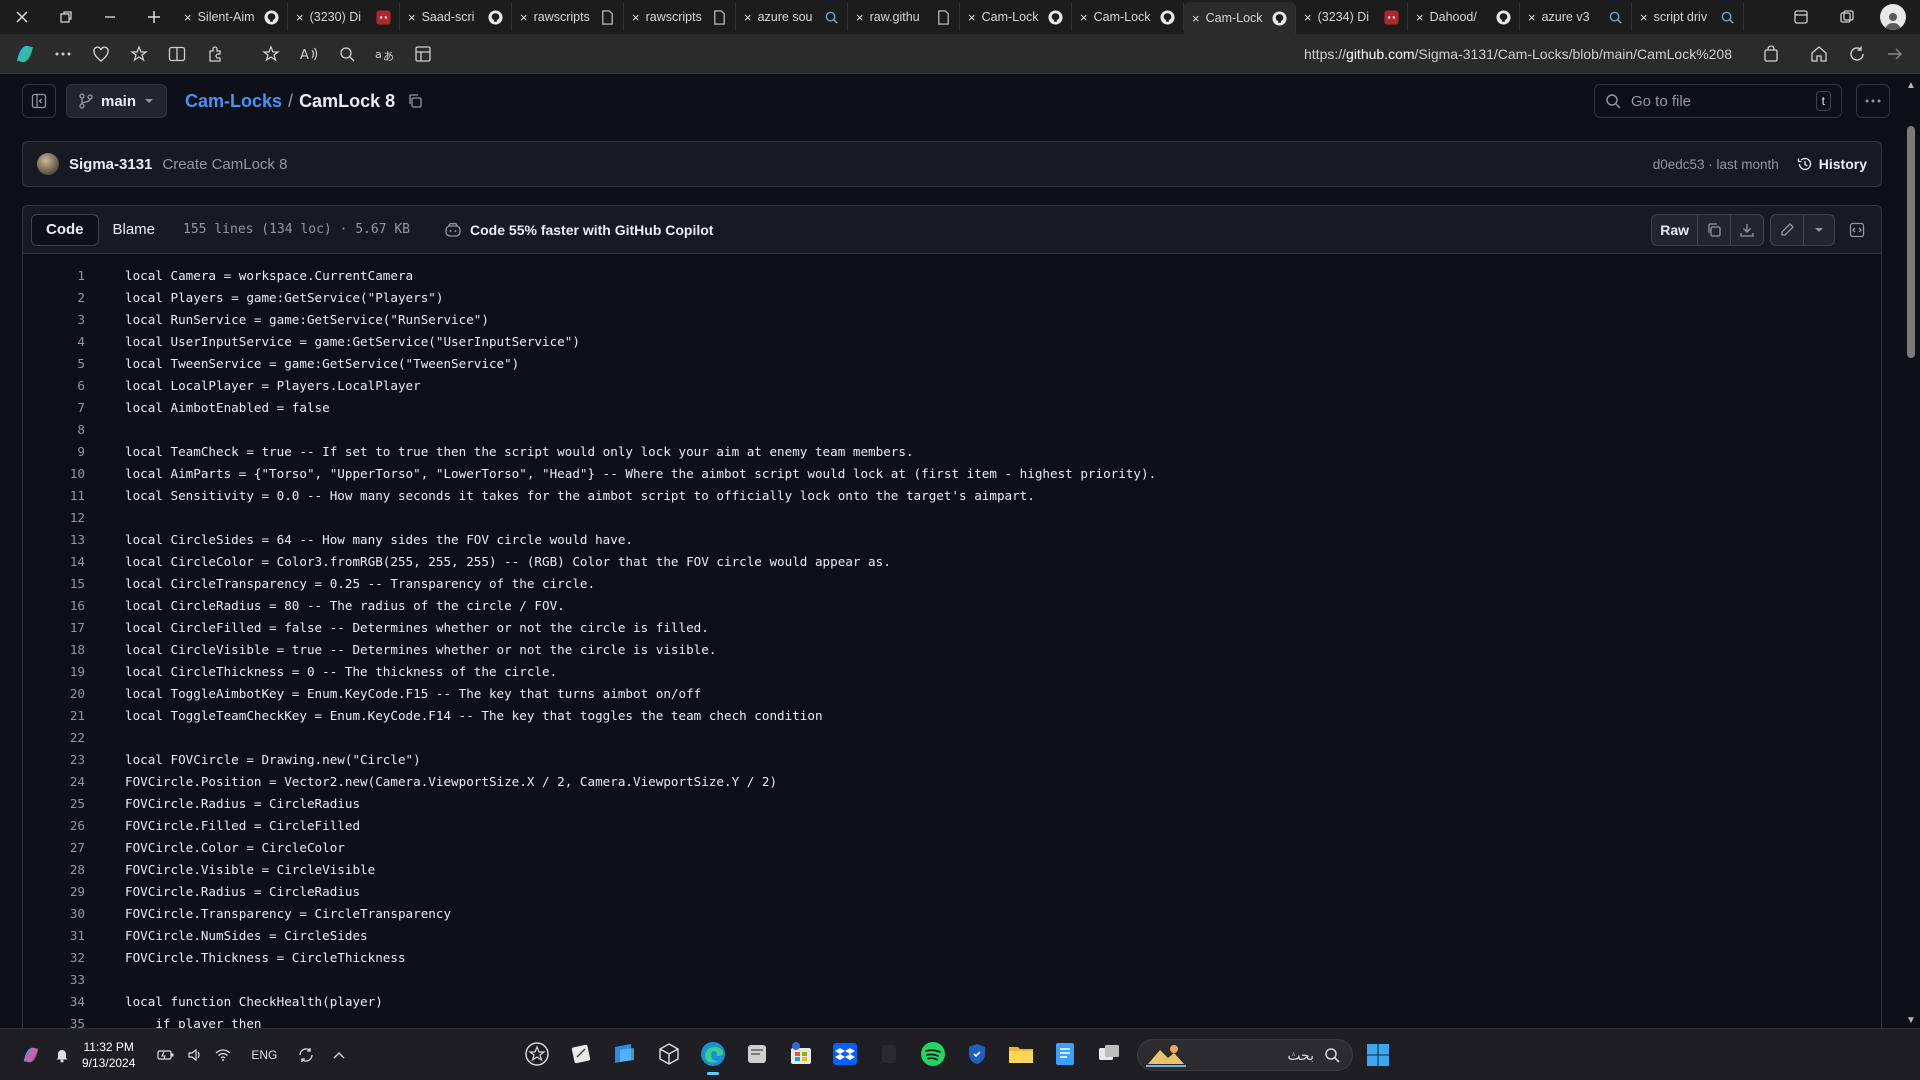  Describe the element at coordinates (66, 17) in the screenshot. I see `restore-icon` at that location.